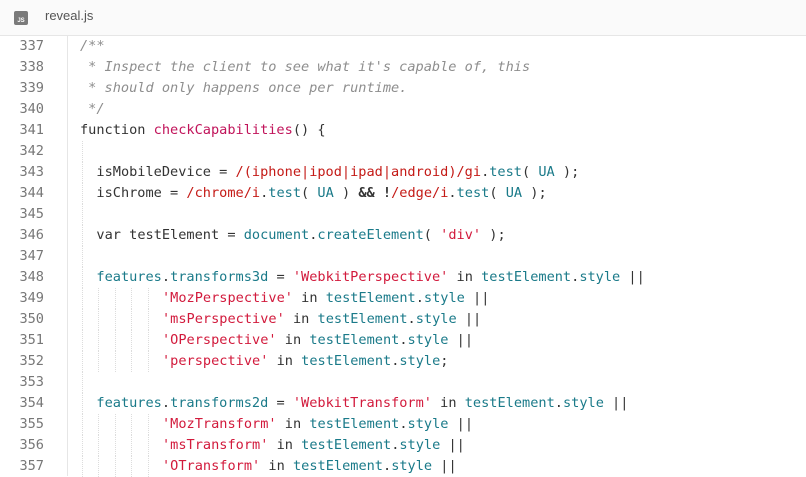  What do you see at coordinates (403, 130) in the screenshot?
I see `code-line: 341 function checkCapabilities() {` at bounding box center [403, 130].